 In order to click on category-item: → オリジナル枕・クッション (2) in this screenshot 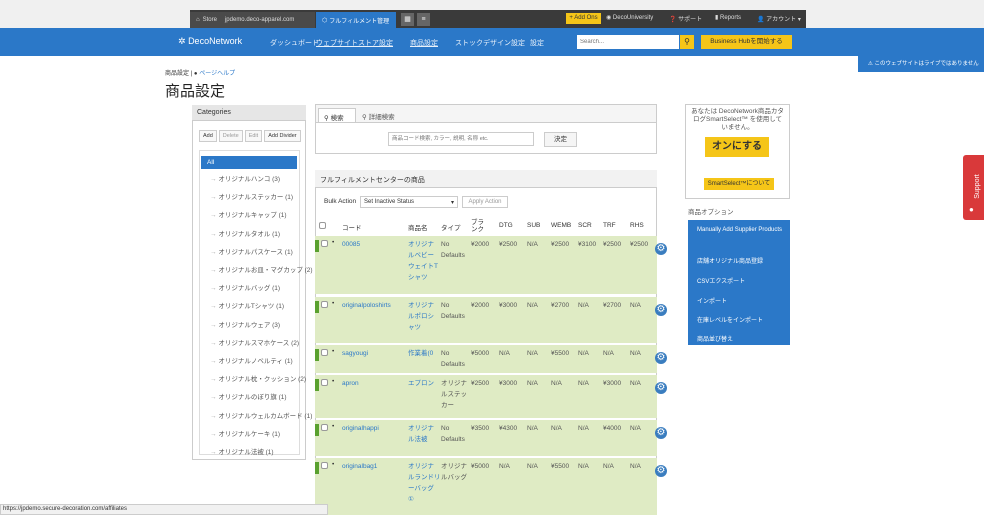, I will do `click(258, 378)`.